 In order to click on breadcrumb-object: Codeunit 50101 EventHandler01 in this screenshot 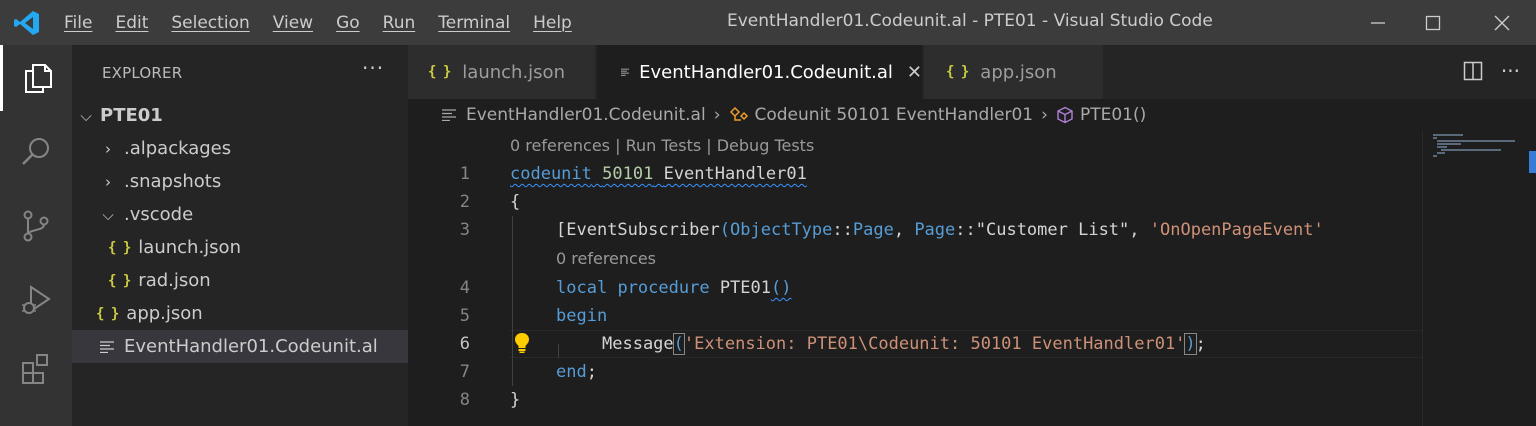, I will do `click(894, 115)`.